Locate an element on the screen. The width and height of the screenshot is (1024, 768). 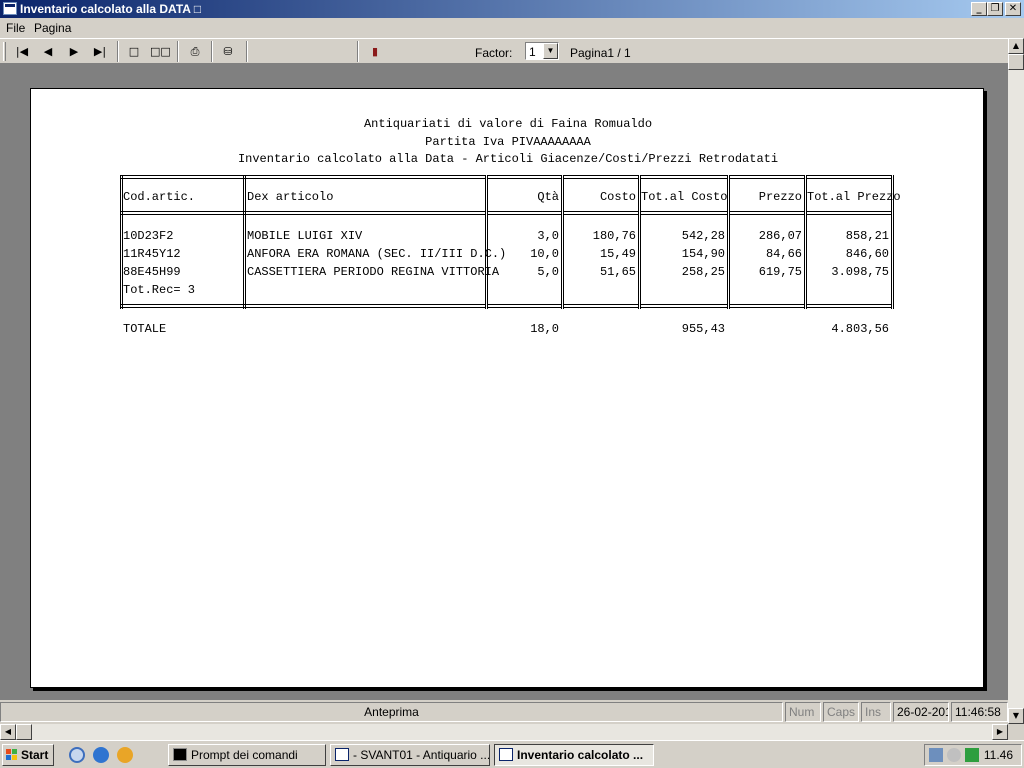
vertical-scrollbar: ▲ ▼ is located at coordinates (1016, 381).